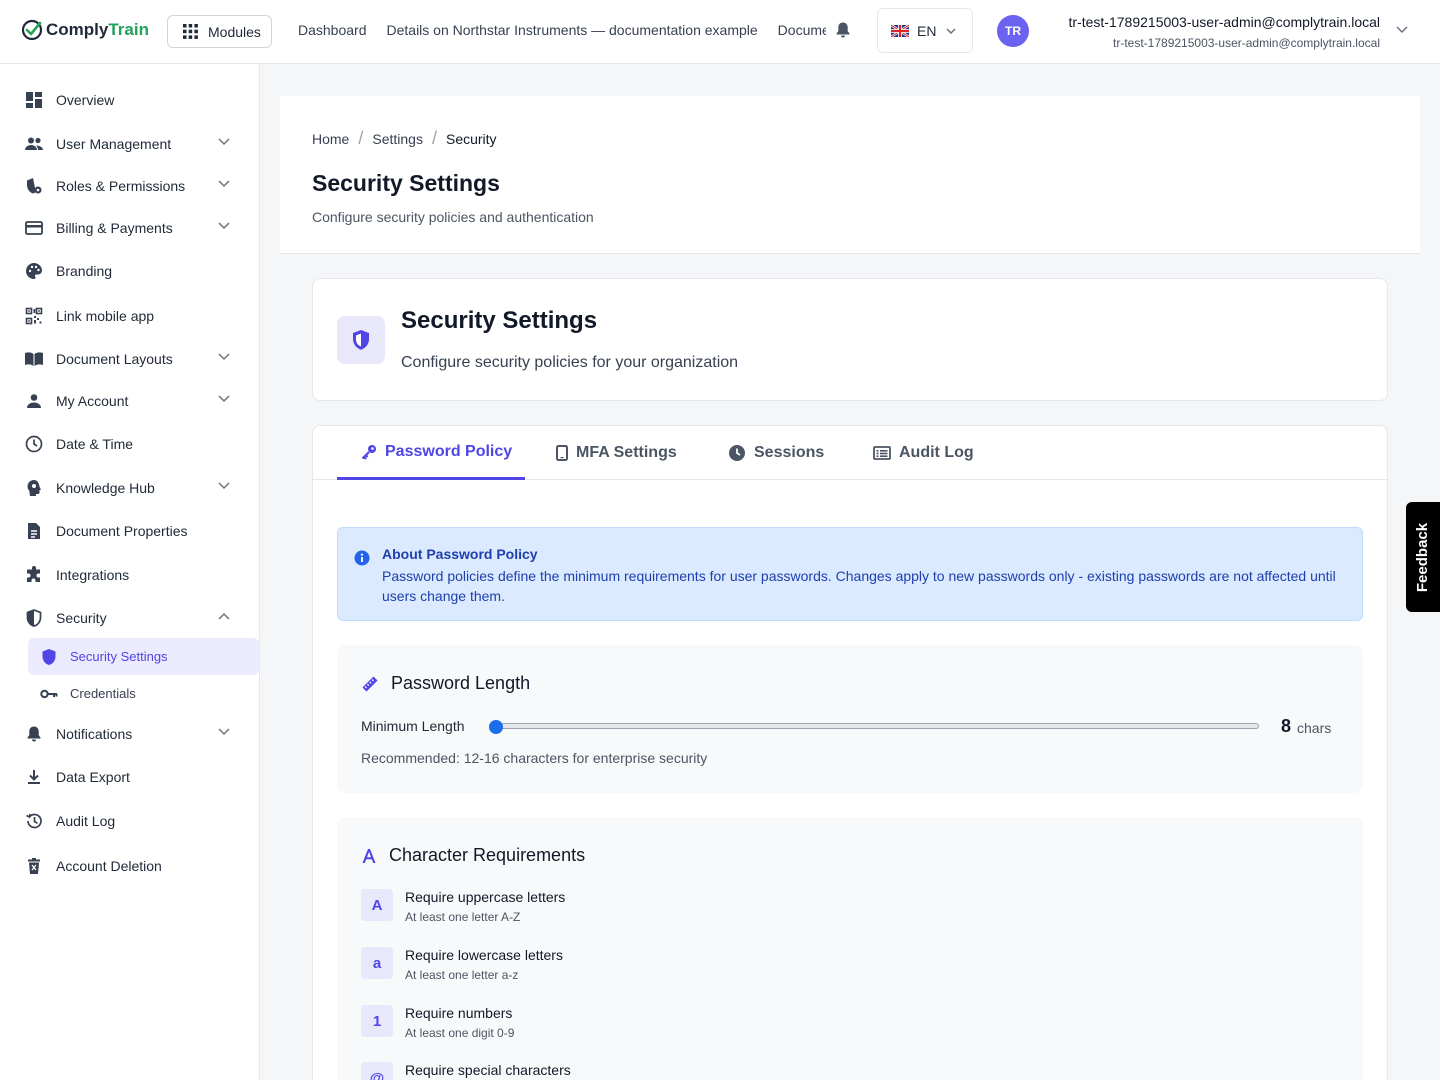 The image size is (1440, 1080). What do you see at coordinates (882, 453) in the screenshot?
I see `list-icon` at bounding box center [882, 453].